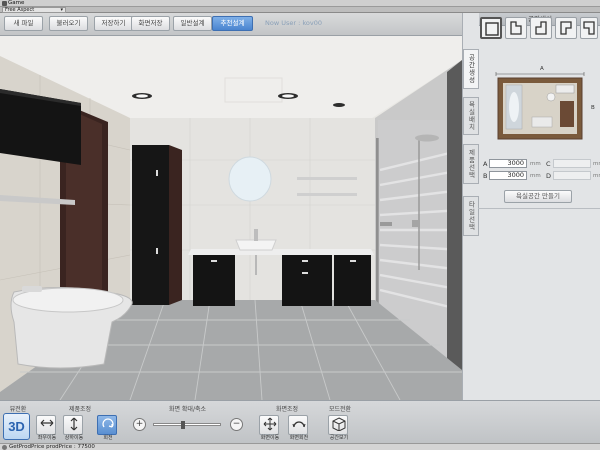 The height and width of the screenshot is (450, 600). I want to click on shape-rect-button, so click(491, 28).